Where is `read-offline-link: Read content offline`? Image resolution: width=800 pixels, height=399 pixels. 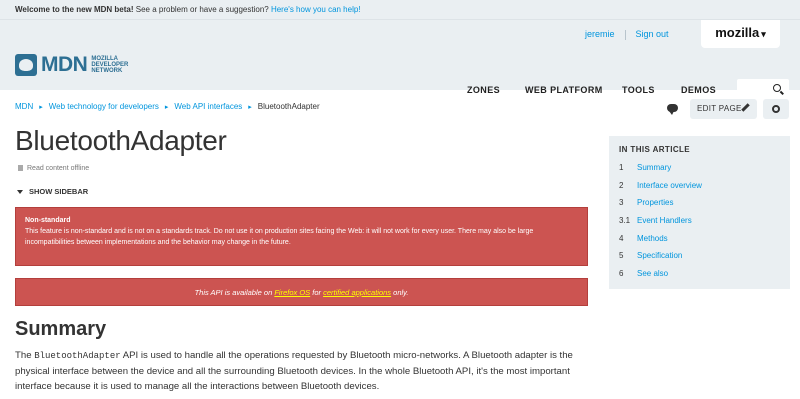 read-offline-link: Read content offline is located at coordinates (53, 168).